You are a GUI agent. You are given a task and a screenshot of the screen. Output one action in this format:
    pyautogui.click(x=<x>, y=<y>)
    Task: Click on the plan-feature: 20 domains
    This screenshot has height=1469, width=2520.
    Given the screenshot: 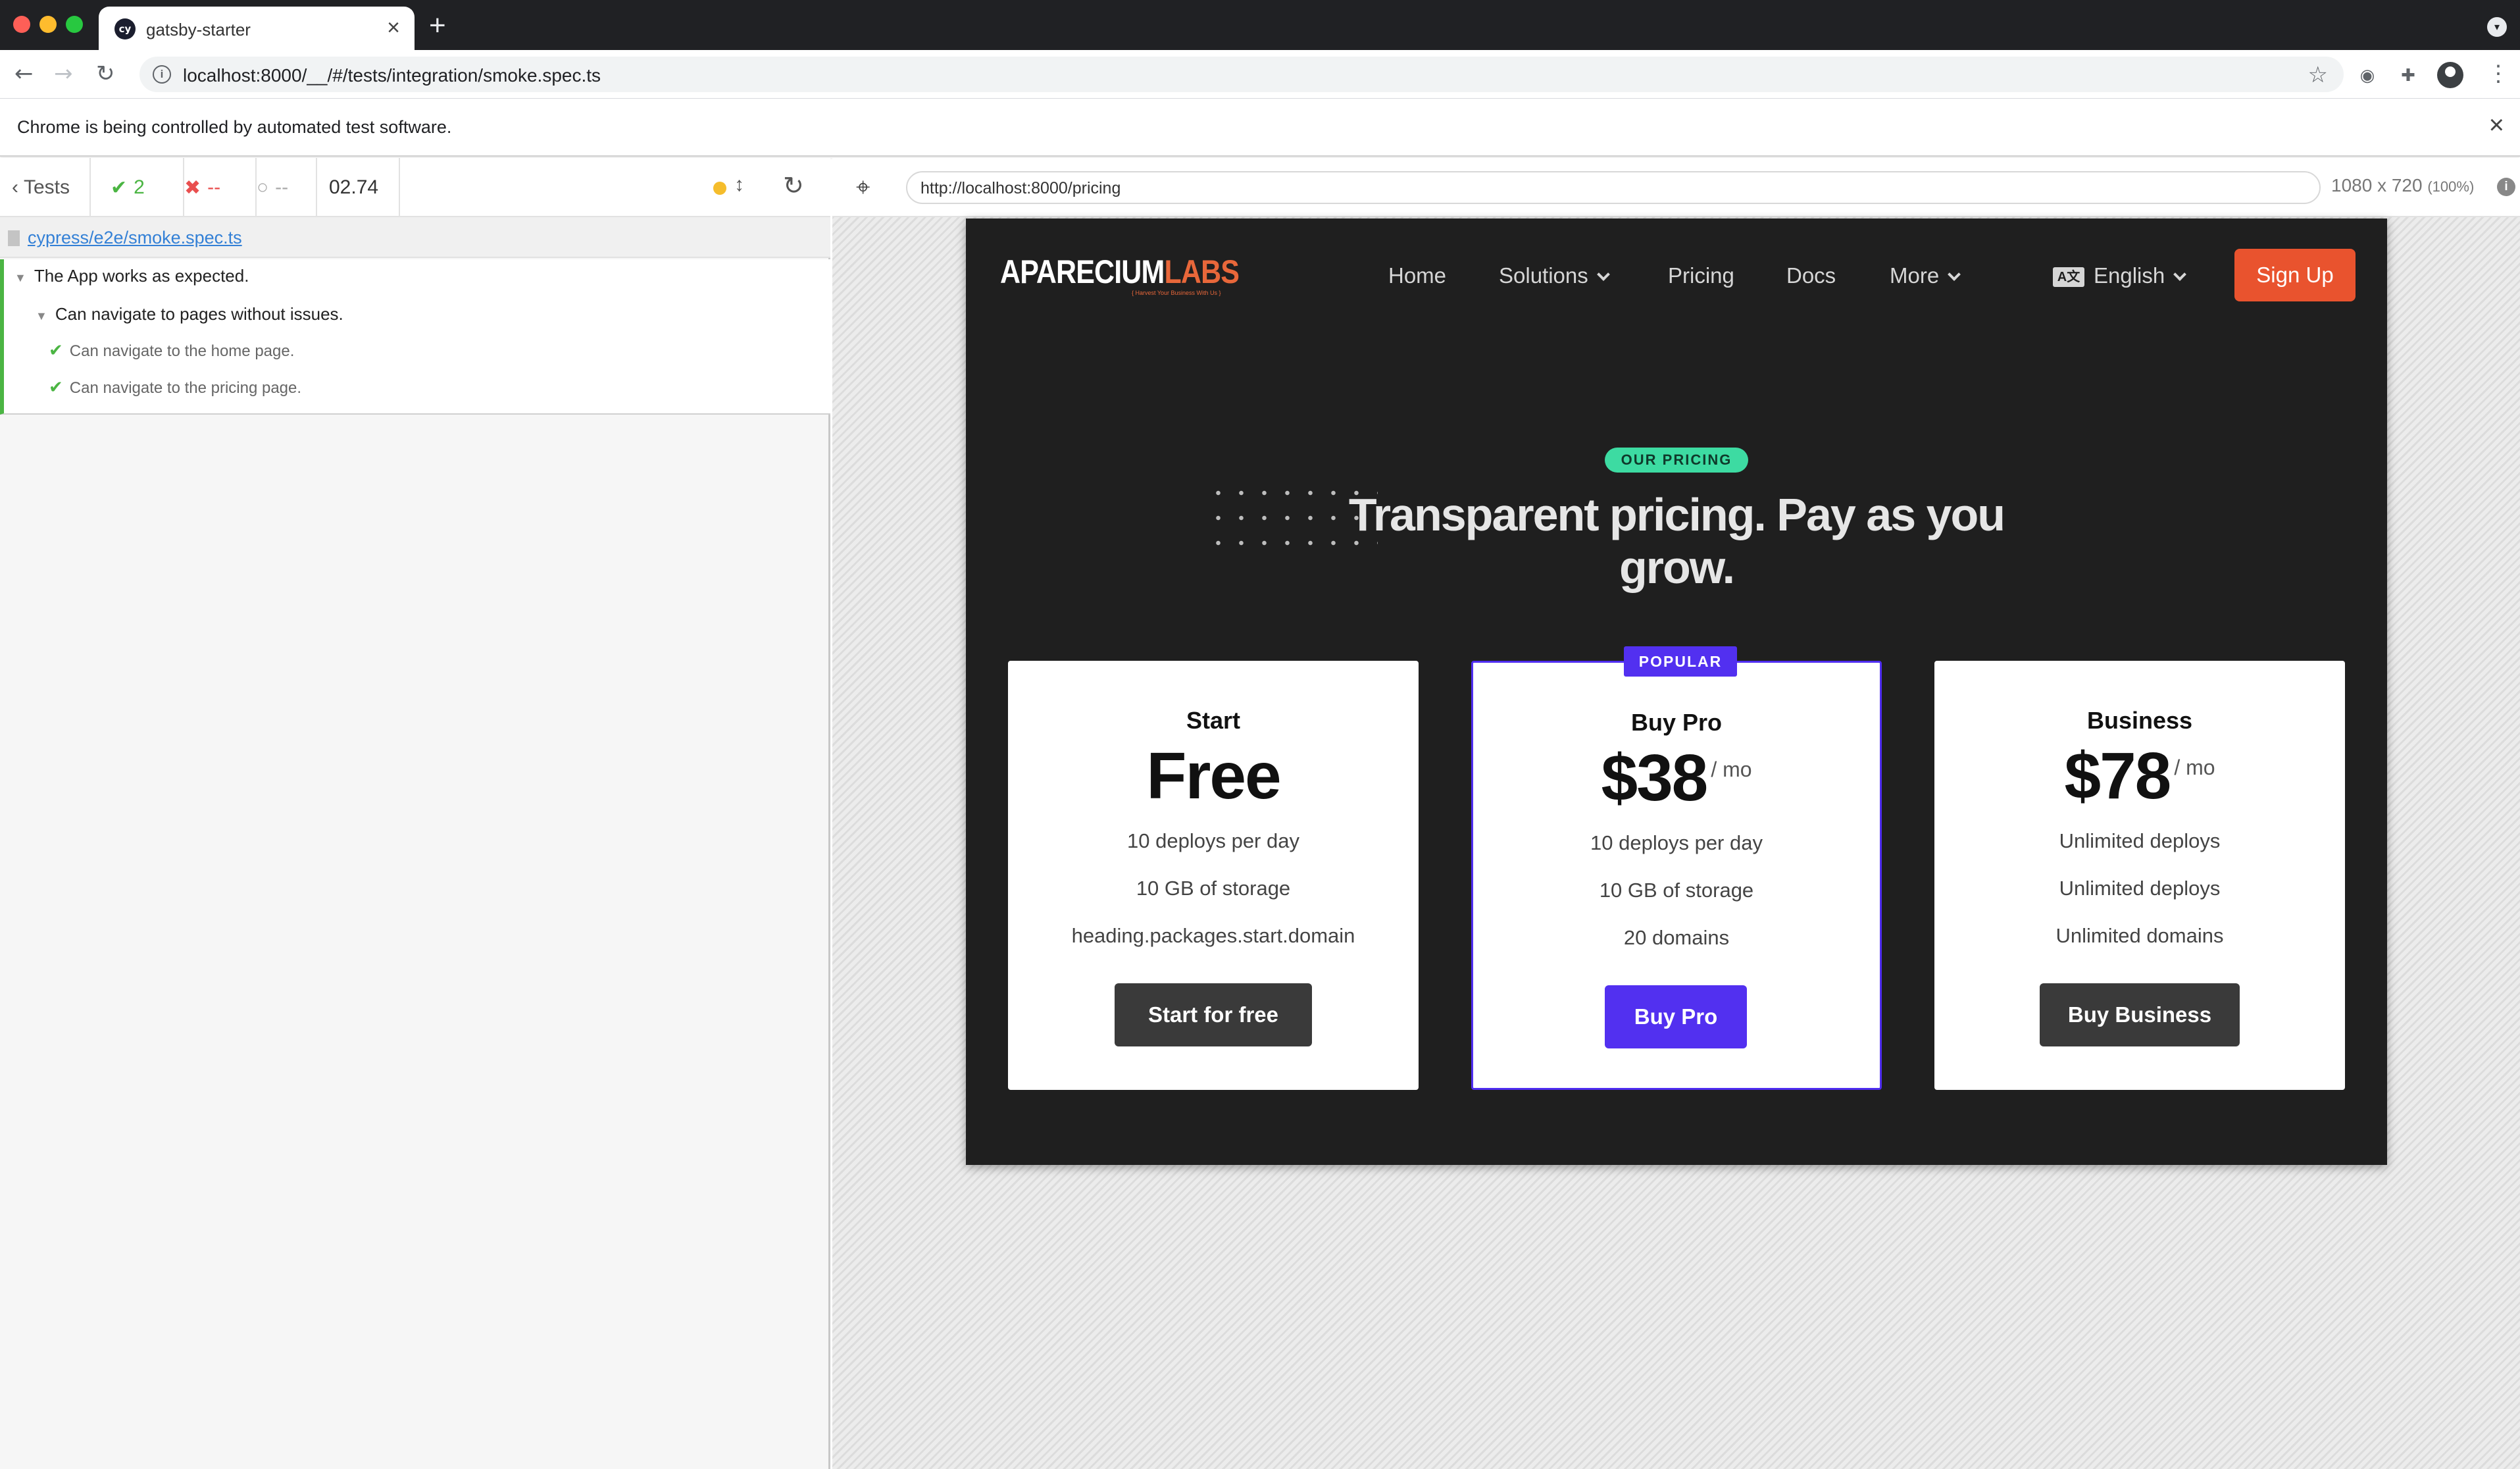 What is the action you would take?
    pyautogui.click(x=1676, y=937)
    